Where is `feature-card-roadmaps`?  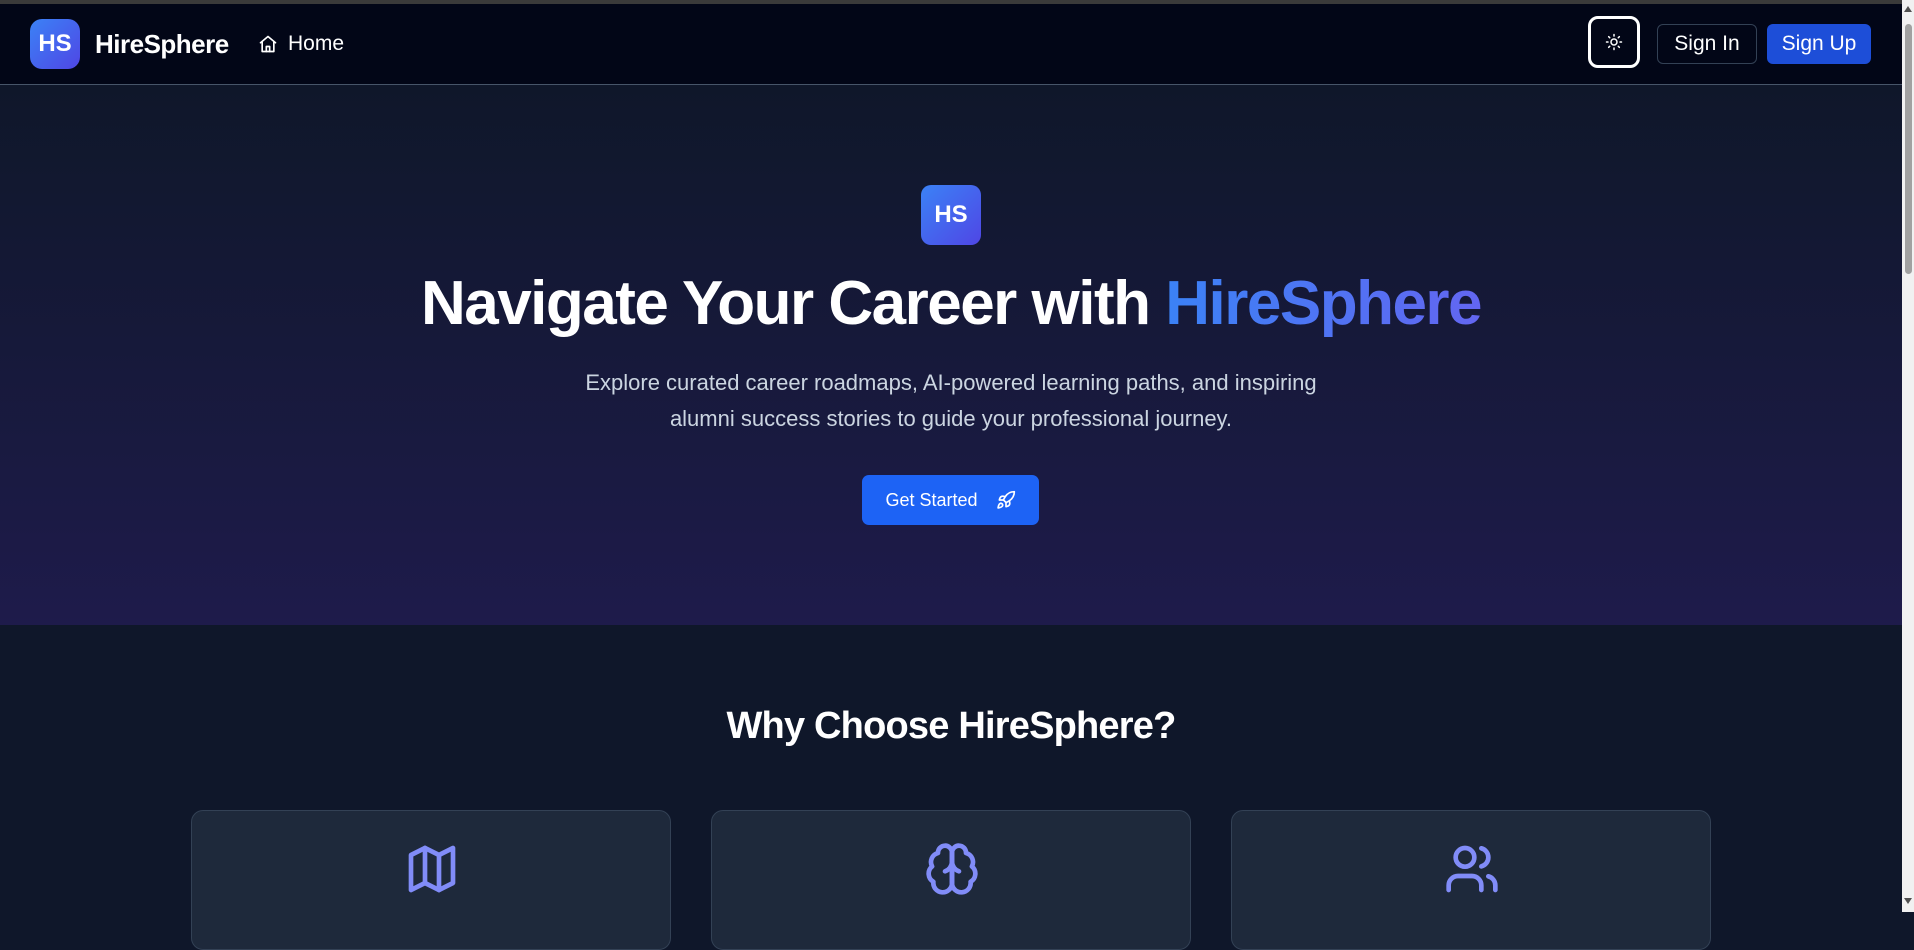 feature-card-roadmaps is located at coordinates (431, 880).